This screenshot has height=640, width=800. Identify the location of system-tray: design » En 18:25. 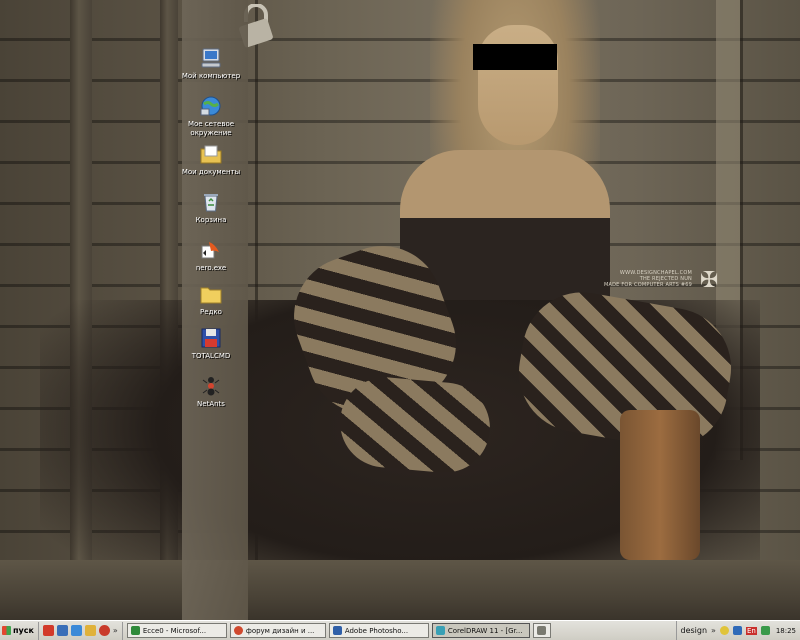
(737, 630).